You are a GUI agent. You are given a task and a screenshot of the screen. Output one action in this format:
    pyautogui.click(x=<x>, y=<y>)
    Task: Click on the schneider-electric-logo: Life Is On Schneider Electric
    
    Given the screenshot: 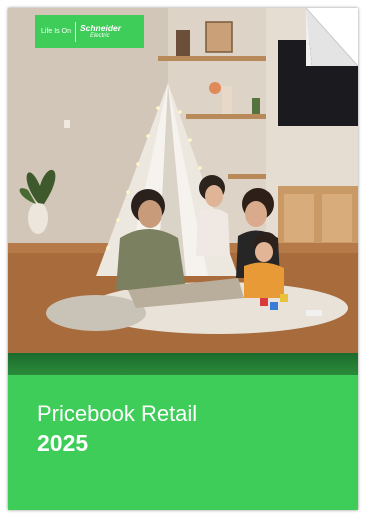 What is the action you would take?
    pyautogui.click(x=89, y=31)
    